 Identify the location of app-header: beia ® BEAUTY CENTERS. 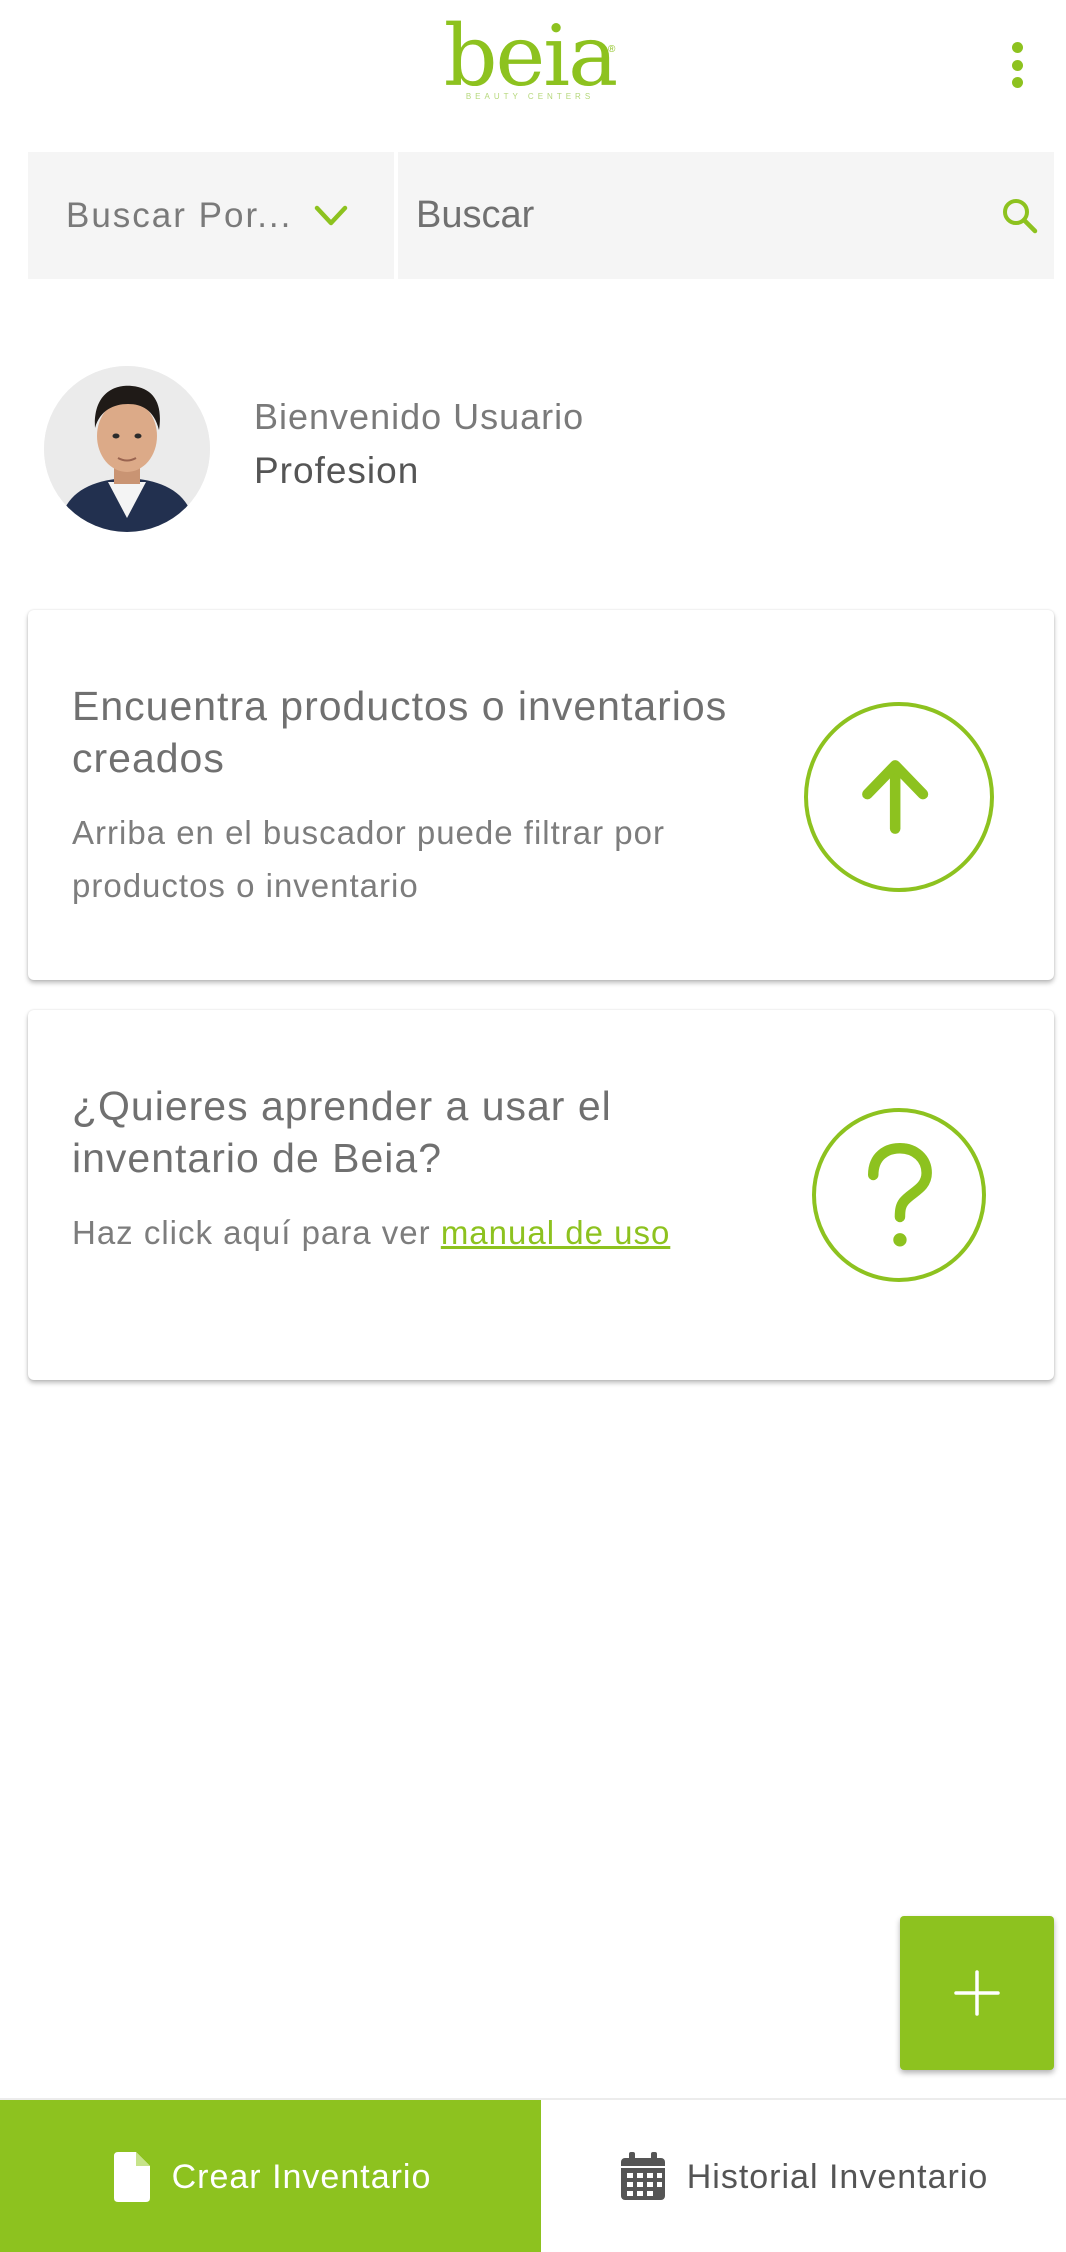
(533, 70).